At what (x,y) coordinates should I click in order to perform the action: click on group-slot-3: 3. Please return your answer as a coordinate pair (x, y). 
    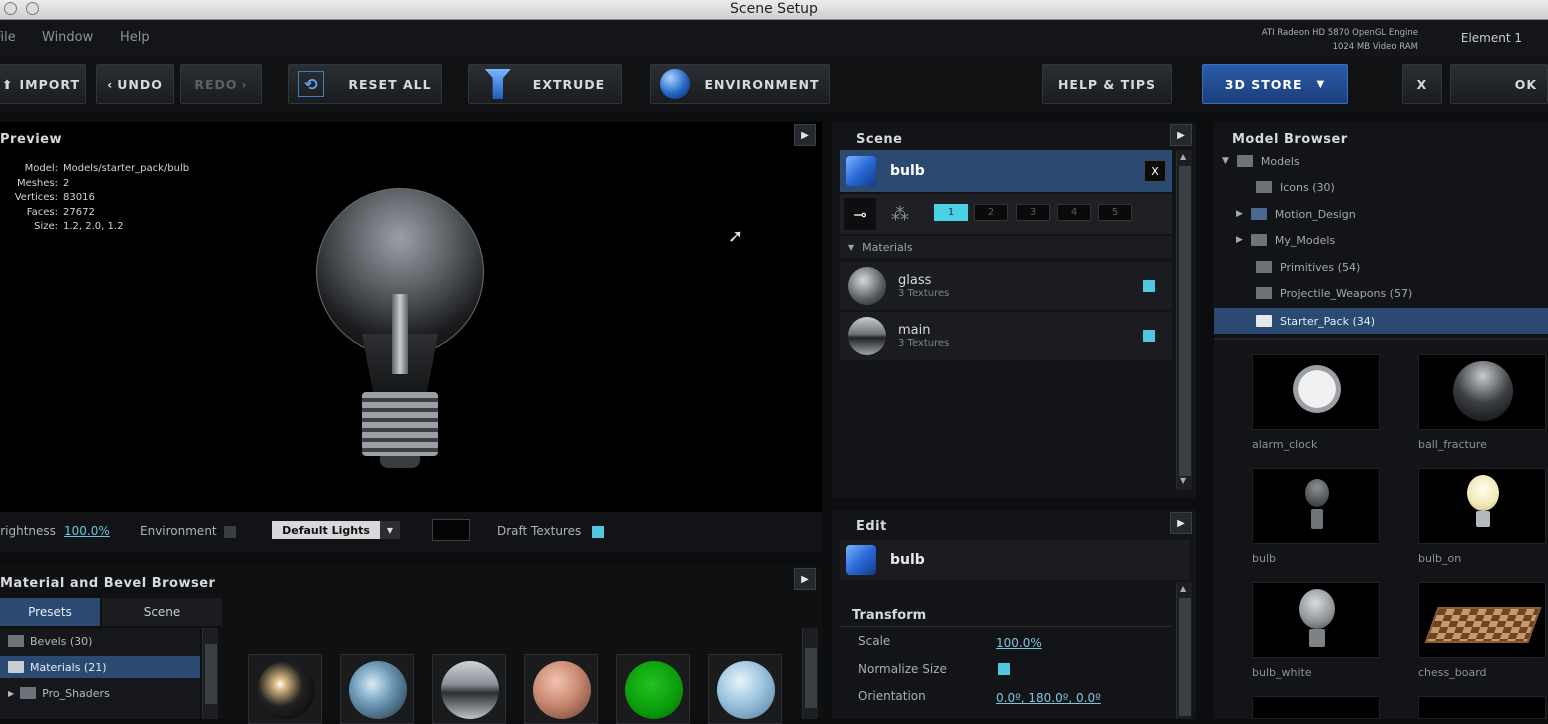
    Looking at the image, I should click on (1033, 212).